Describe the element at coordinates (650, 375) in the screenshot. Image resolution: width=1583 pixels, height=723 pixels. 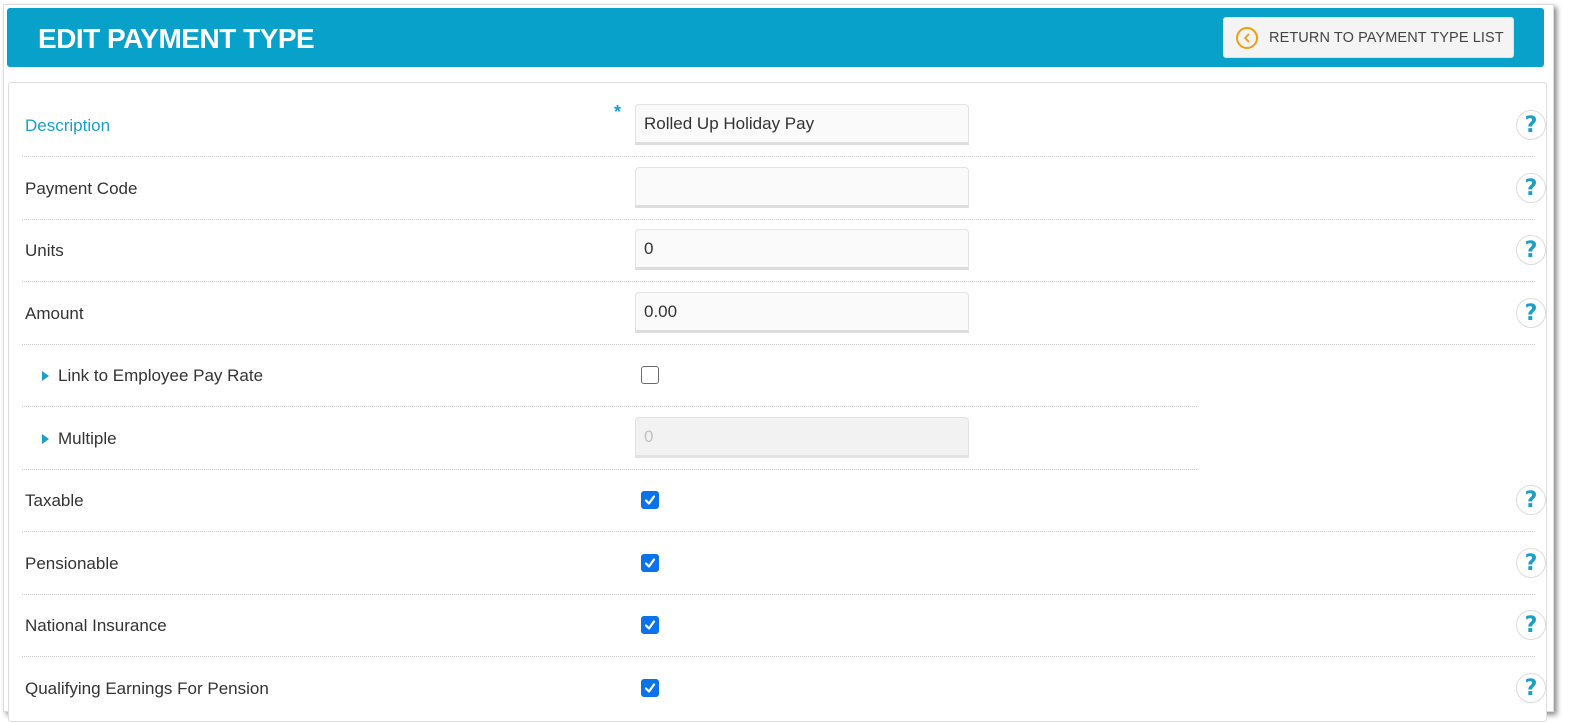
I see `link-to-employee-pay-rate-checkbox` at that location.